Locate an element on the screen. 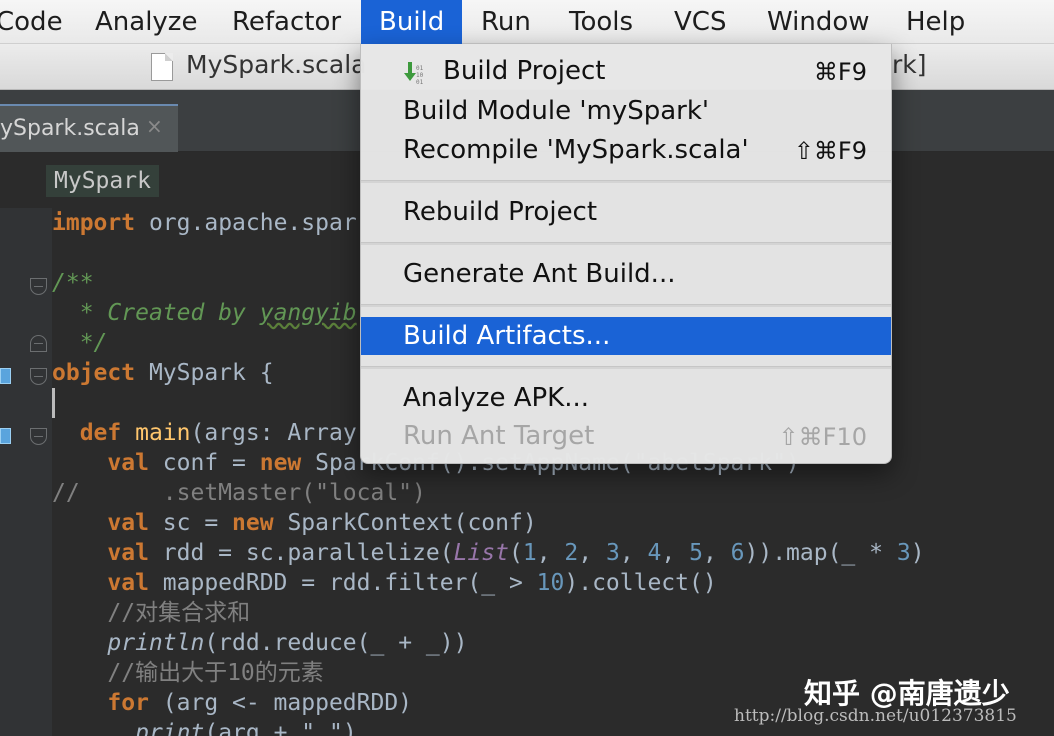  code-line-println: println(rdd.reduce(_ + _)) is located at coordinates (259, 643).